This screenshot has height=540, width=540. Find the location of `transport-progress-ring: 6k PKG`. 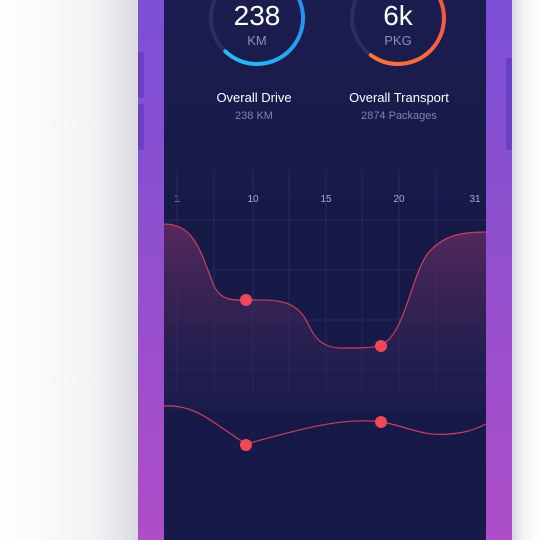

transport-progress-ring: 6k PKG is located at coordinates (398, 34).